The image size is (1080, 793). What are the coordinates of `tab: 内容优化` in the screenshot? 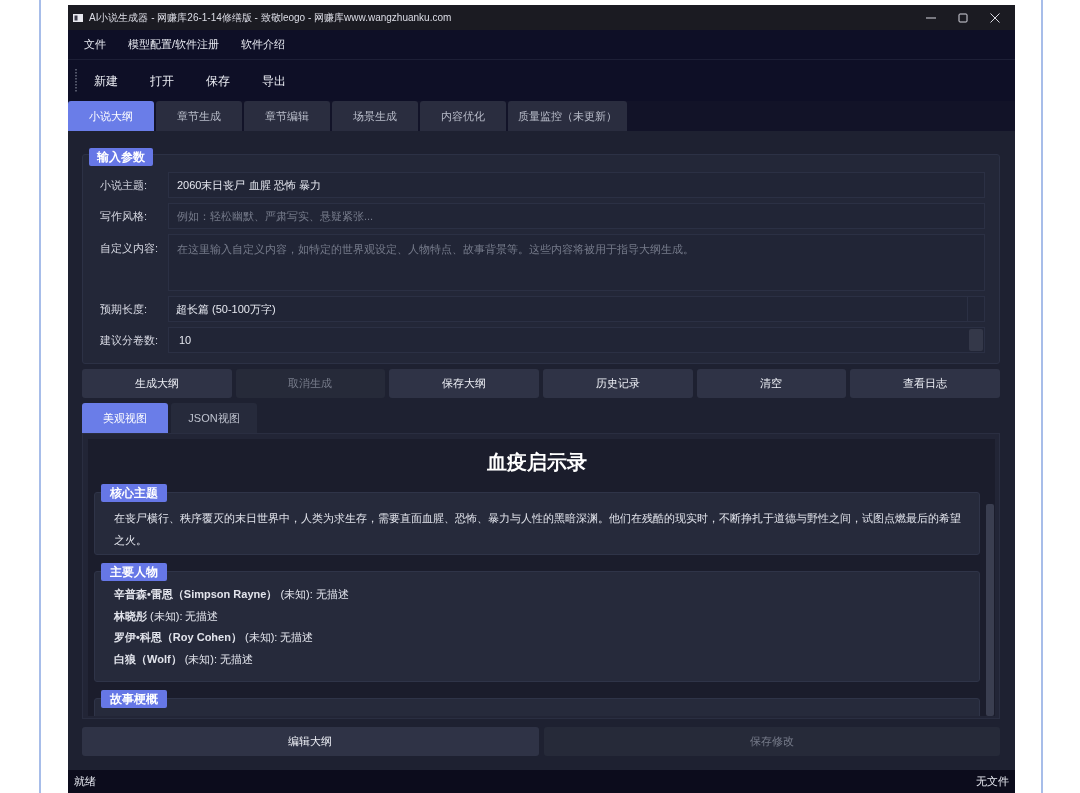 It's located at (463, 116).